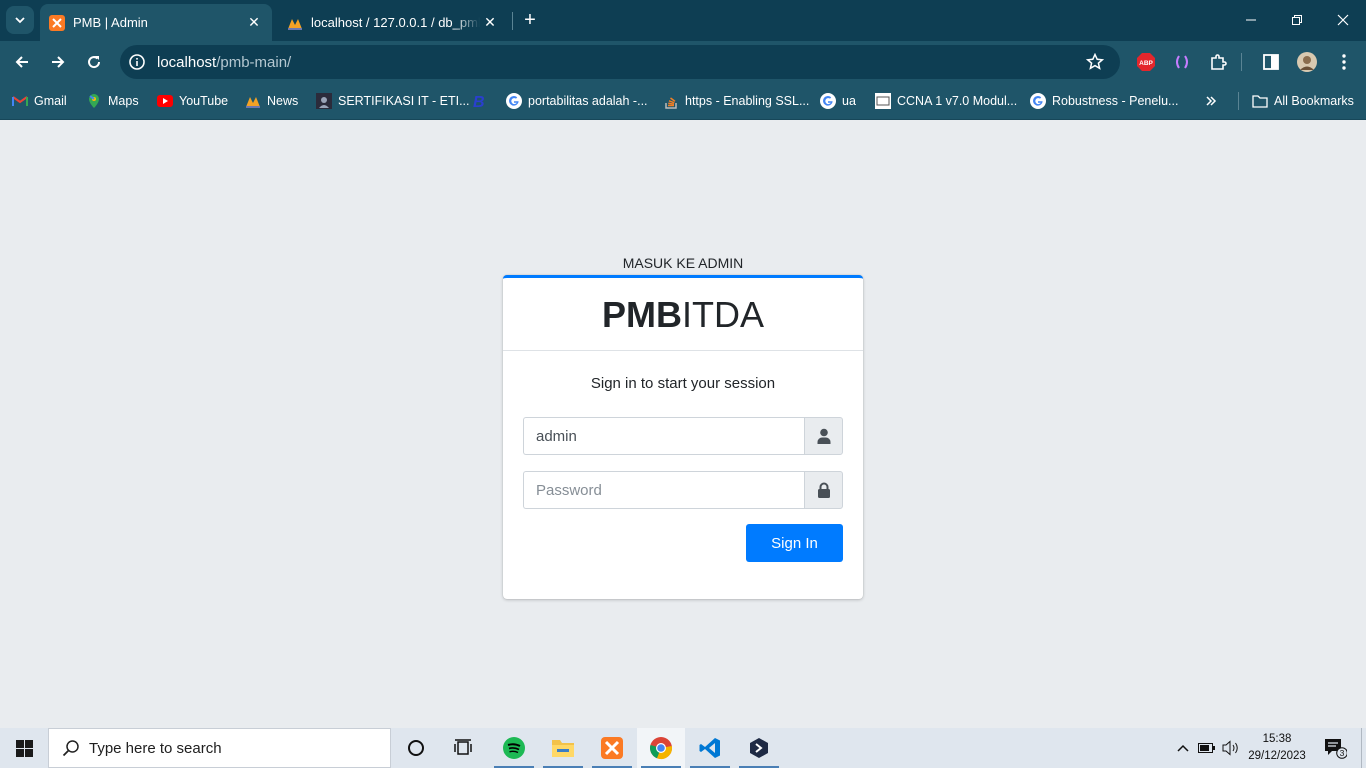 The width and height of the screenshot is (1366, 768). I want to click on taskbar-xampp, so click(612, 748).